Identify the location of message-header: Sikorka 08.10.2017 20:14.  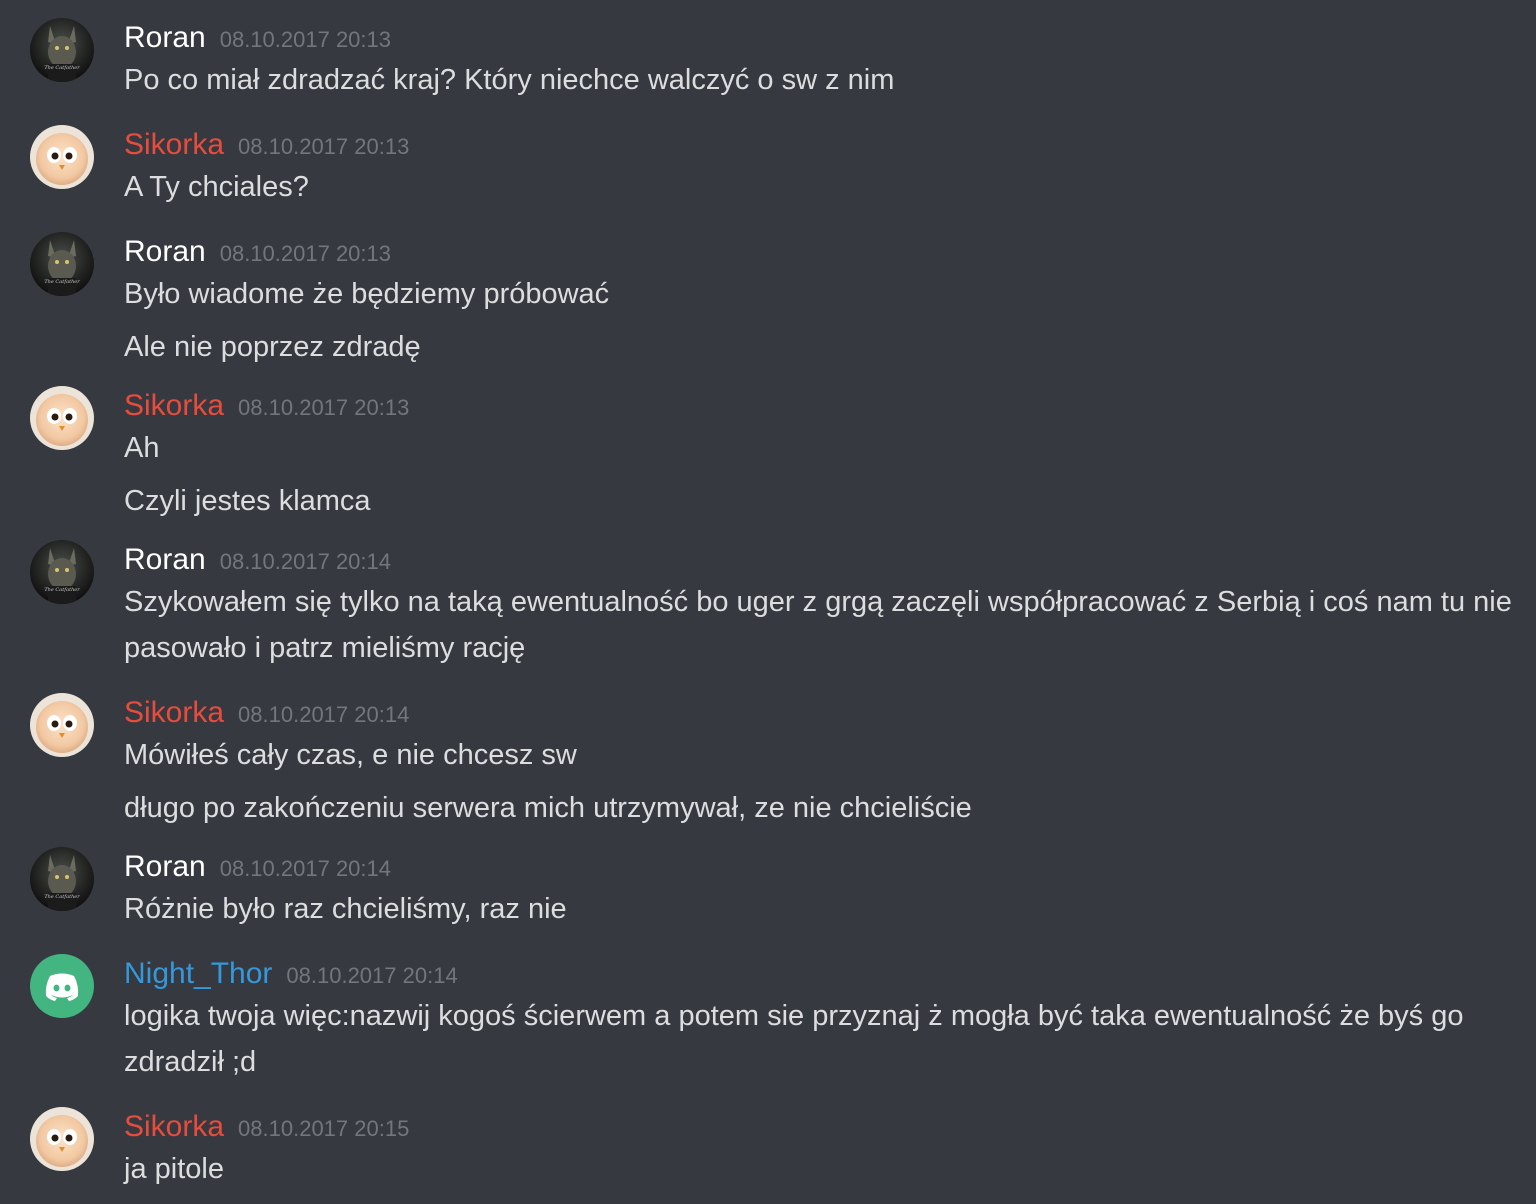
(266, 713).